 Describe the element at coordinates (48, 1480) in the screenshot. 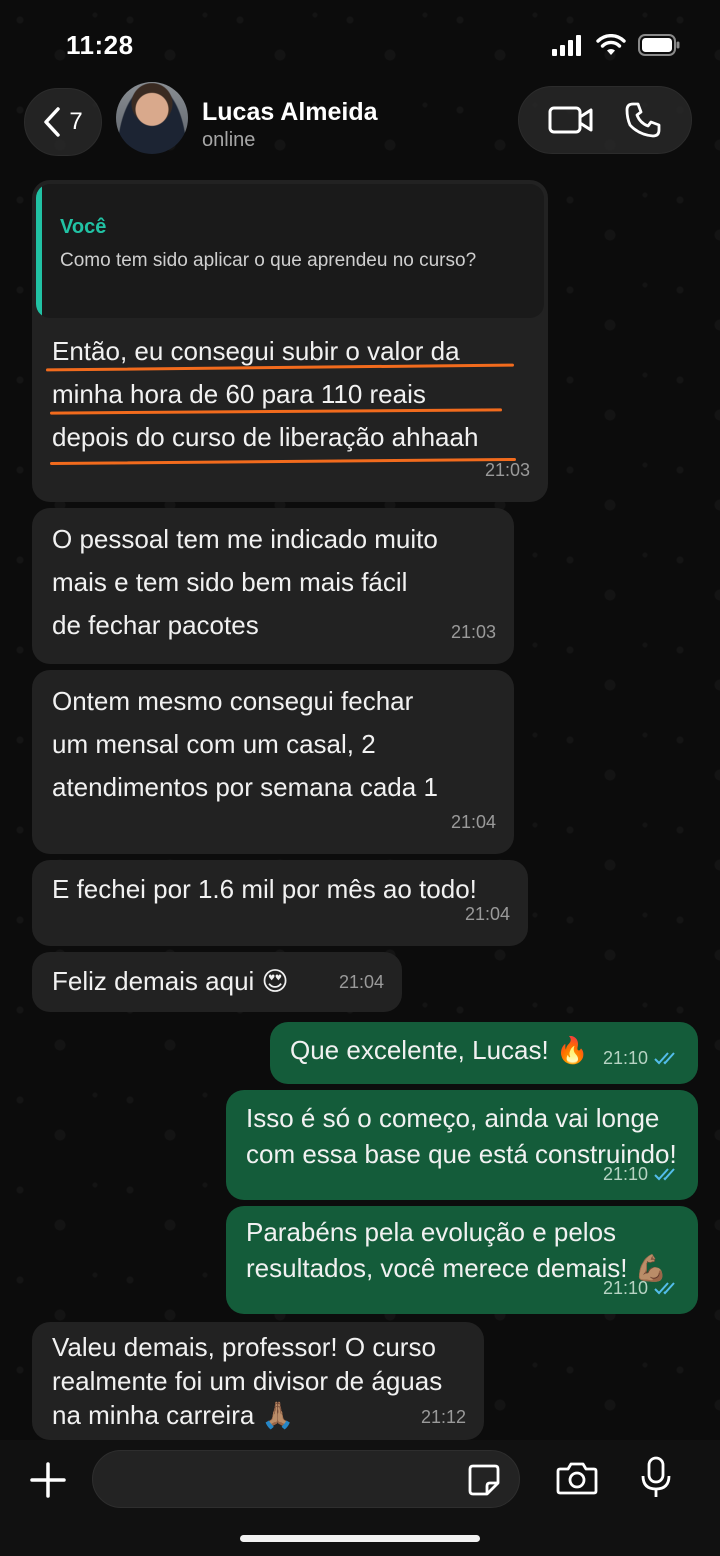

I see `plus-icon` at that location.